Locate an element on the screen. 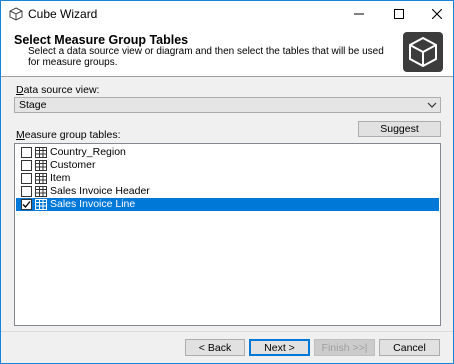 The image size is (454, 364). data-source-view-dropdown: Stage is located at coordinates (227, 105).